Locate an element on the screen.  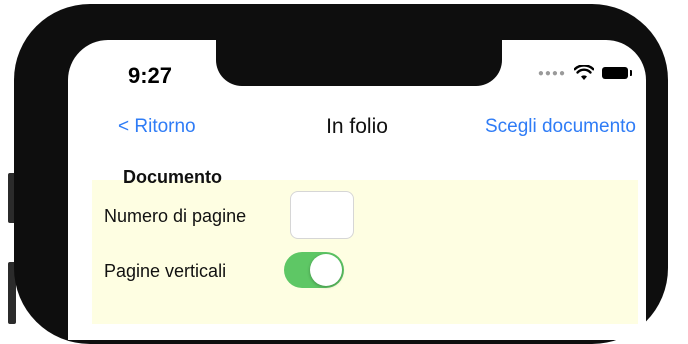
choose-document-button: Scegli documento is located at coordinates (560, 127).